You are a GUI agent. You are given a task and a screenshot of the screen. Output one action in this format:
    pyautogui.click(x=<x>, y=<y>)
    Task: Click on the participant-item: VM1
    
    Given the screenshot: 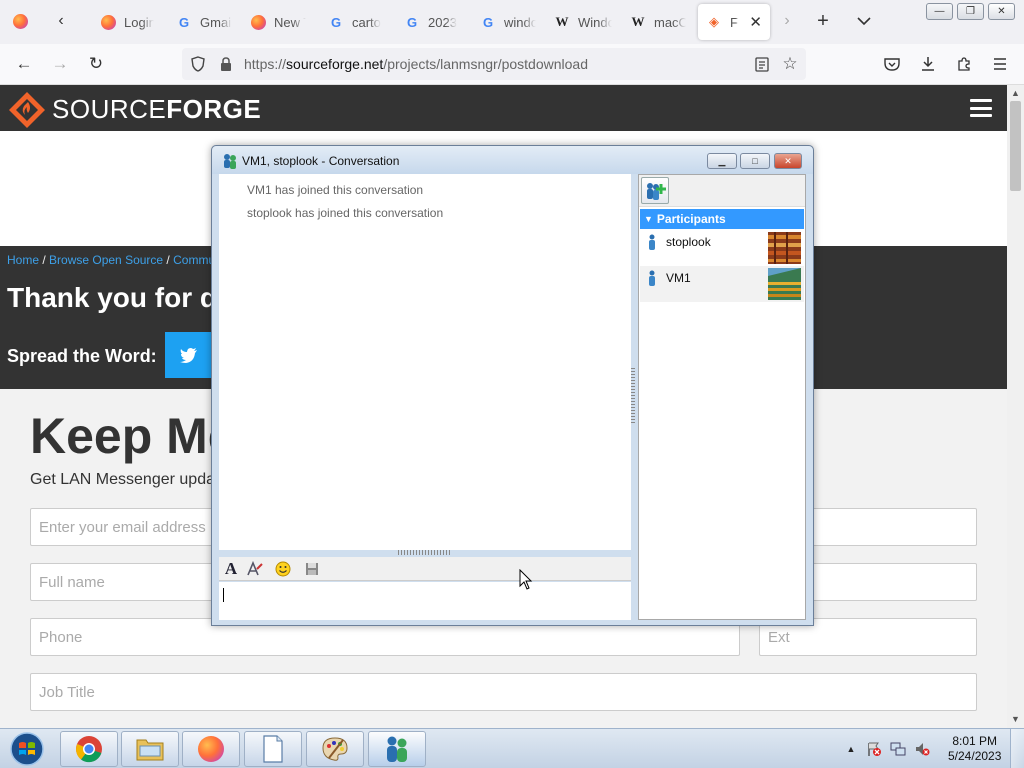 What is the action you would take?
    pyautogui.click(x=722, y=284)
    